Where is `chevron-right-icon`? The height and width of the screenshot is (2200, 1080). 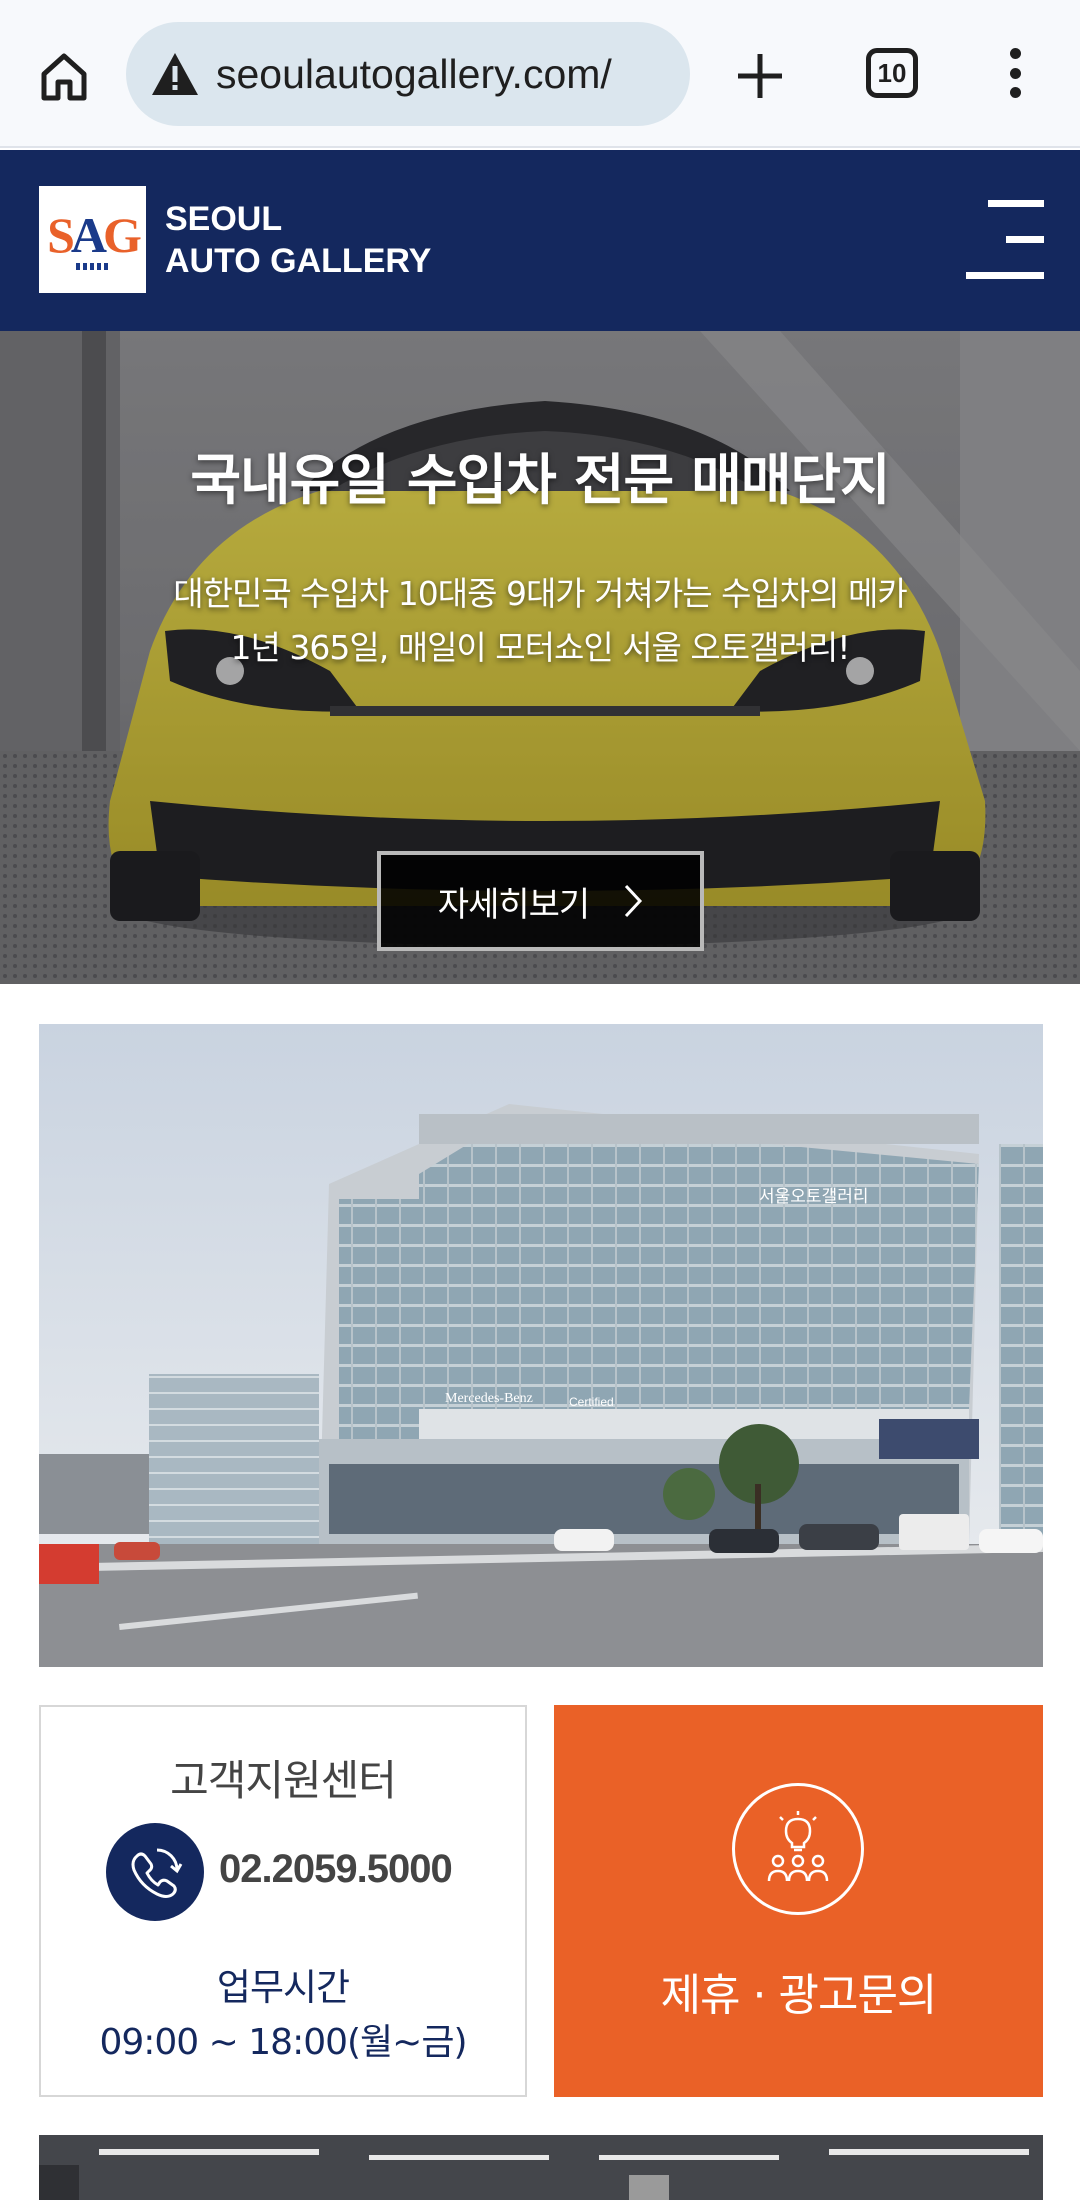 chevron-right-icon is located at coordinates (633, 901).